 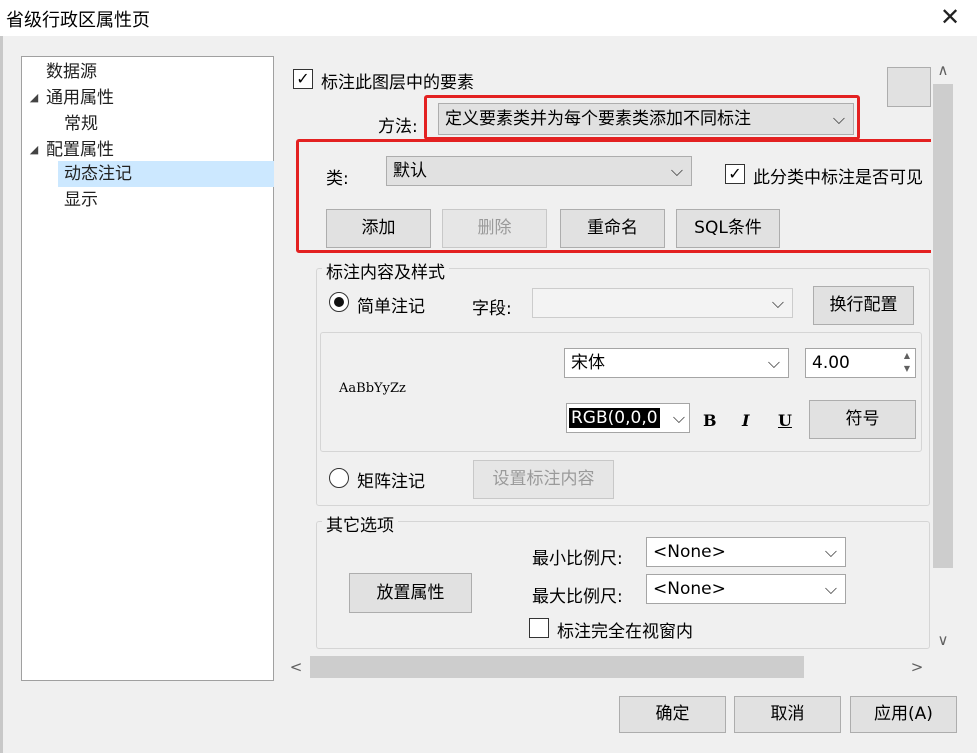 I want to click on class-visible-label: 此分类中标注是否可见, so click(x=838, y=178).